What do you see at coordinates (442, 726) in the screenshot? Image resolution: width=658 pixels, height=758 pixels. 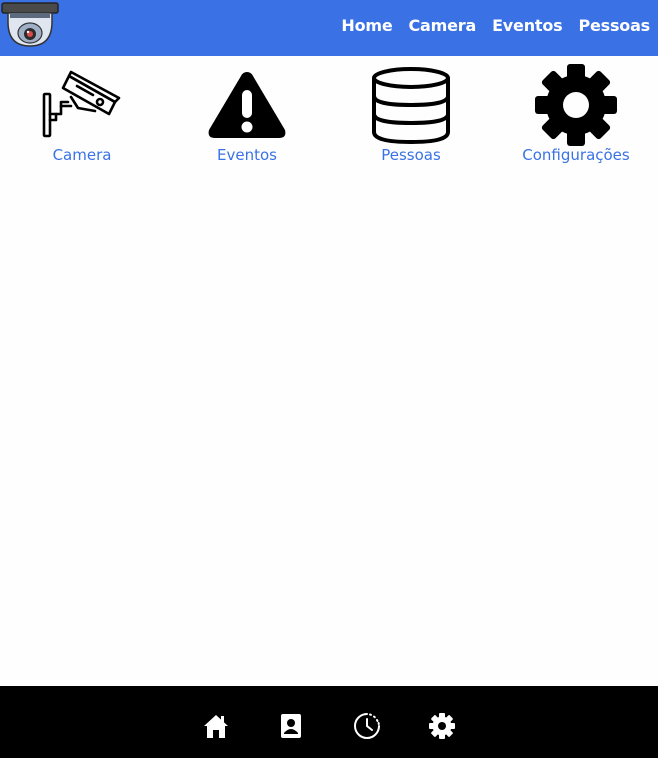 I see `settings-gear-icon` at bounding box center [442, 726].